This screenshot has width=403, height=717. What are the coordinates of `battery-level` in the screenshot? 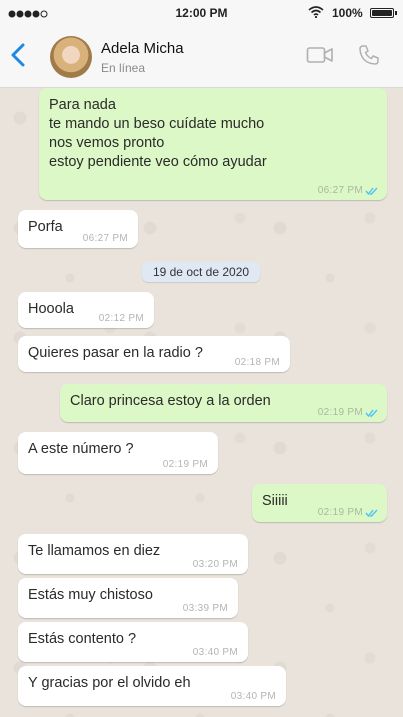 It's located at (382, 13).